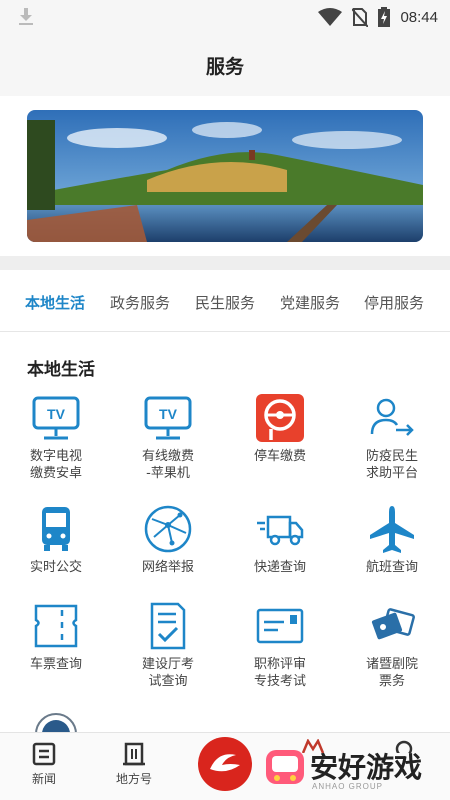 The width and height of the screenshot is (450, 800). Describe the element at coordinates (26, 16) in the screenshot. I see `download-icon` at that location.